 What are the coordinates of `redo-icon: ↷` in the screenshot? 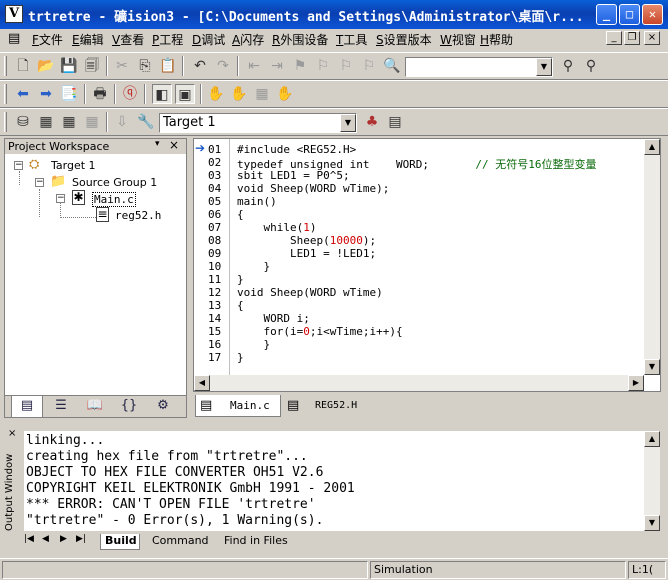 It's located at (223, 66).